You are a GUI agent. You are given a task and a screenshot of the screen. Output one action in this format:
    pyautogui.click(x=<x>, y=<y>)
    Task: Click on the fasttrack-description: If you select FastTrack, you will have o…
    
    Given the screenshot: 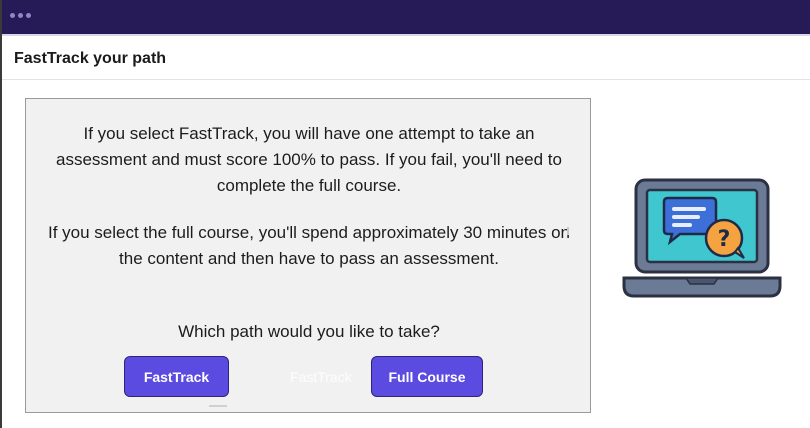 What is the action you would take?
    pyautogui.click(x=309, y=159)
    